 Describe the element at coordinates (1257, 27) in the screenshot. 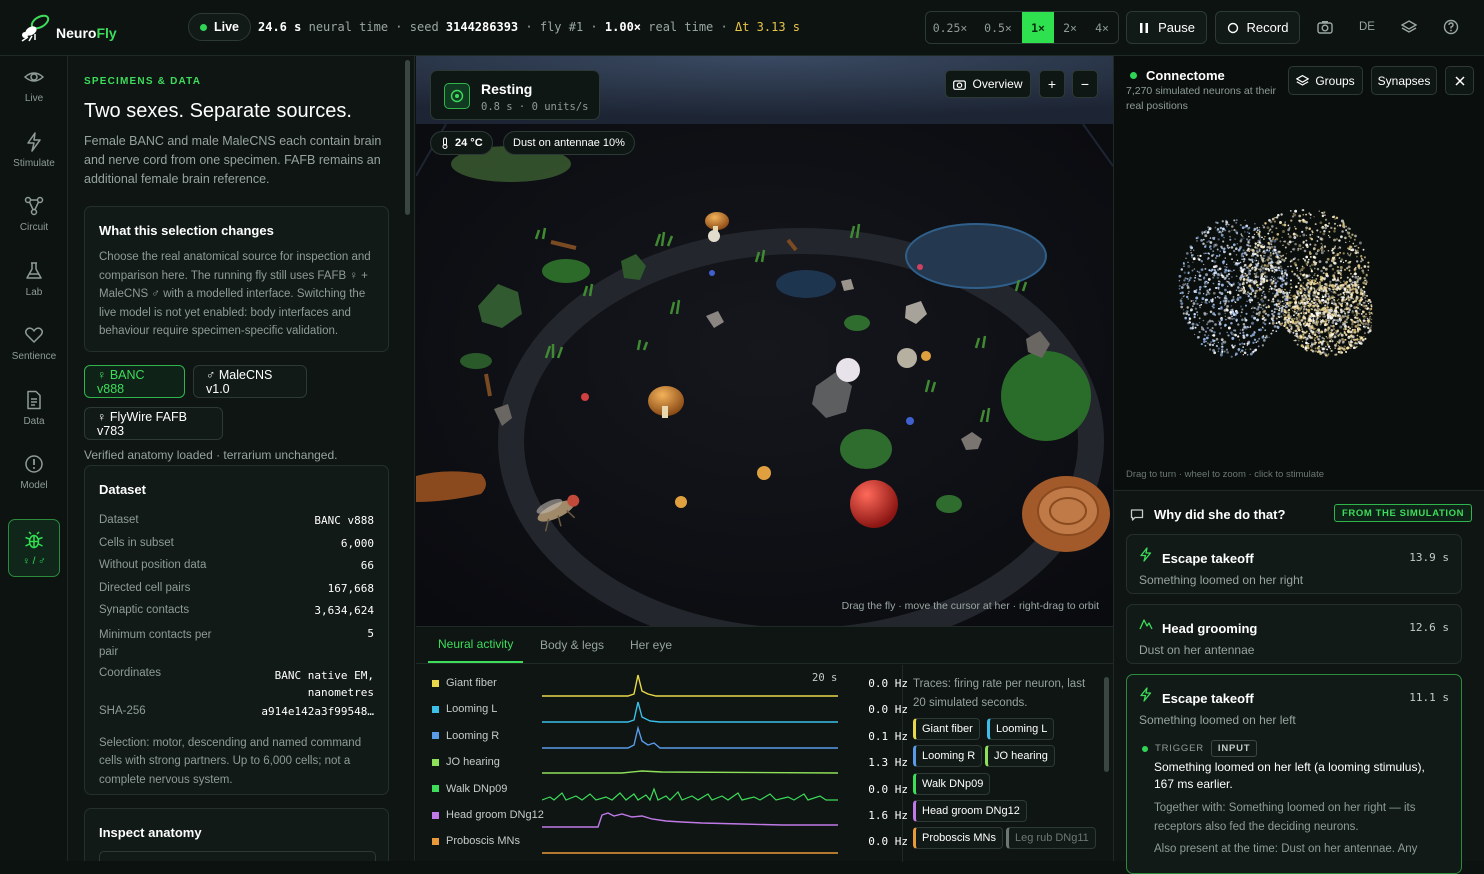

I see `record-button: Record` at that location.